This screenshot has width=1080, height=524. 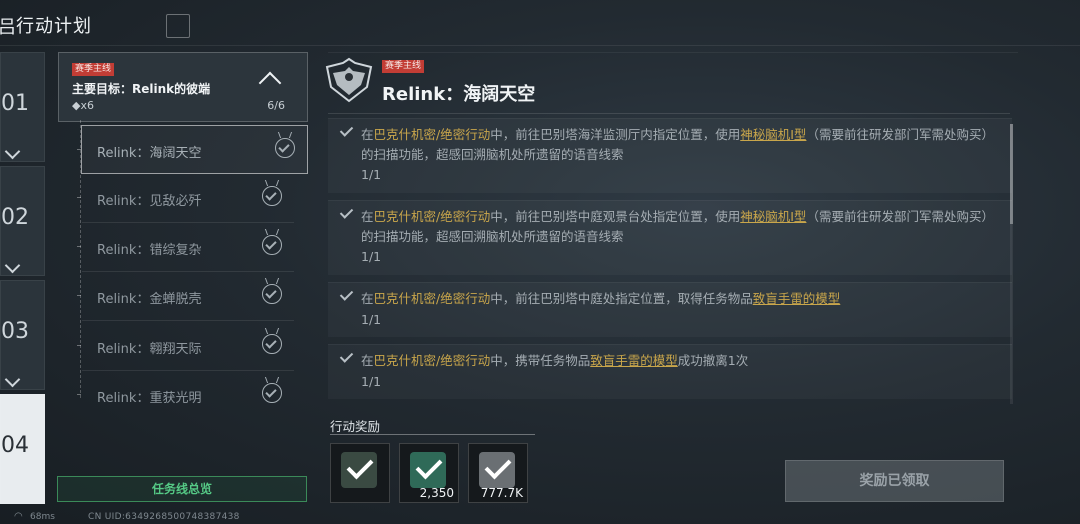 I want to click on header-divider, so click(x=540, y=45).